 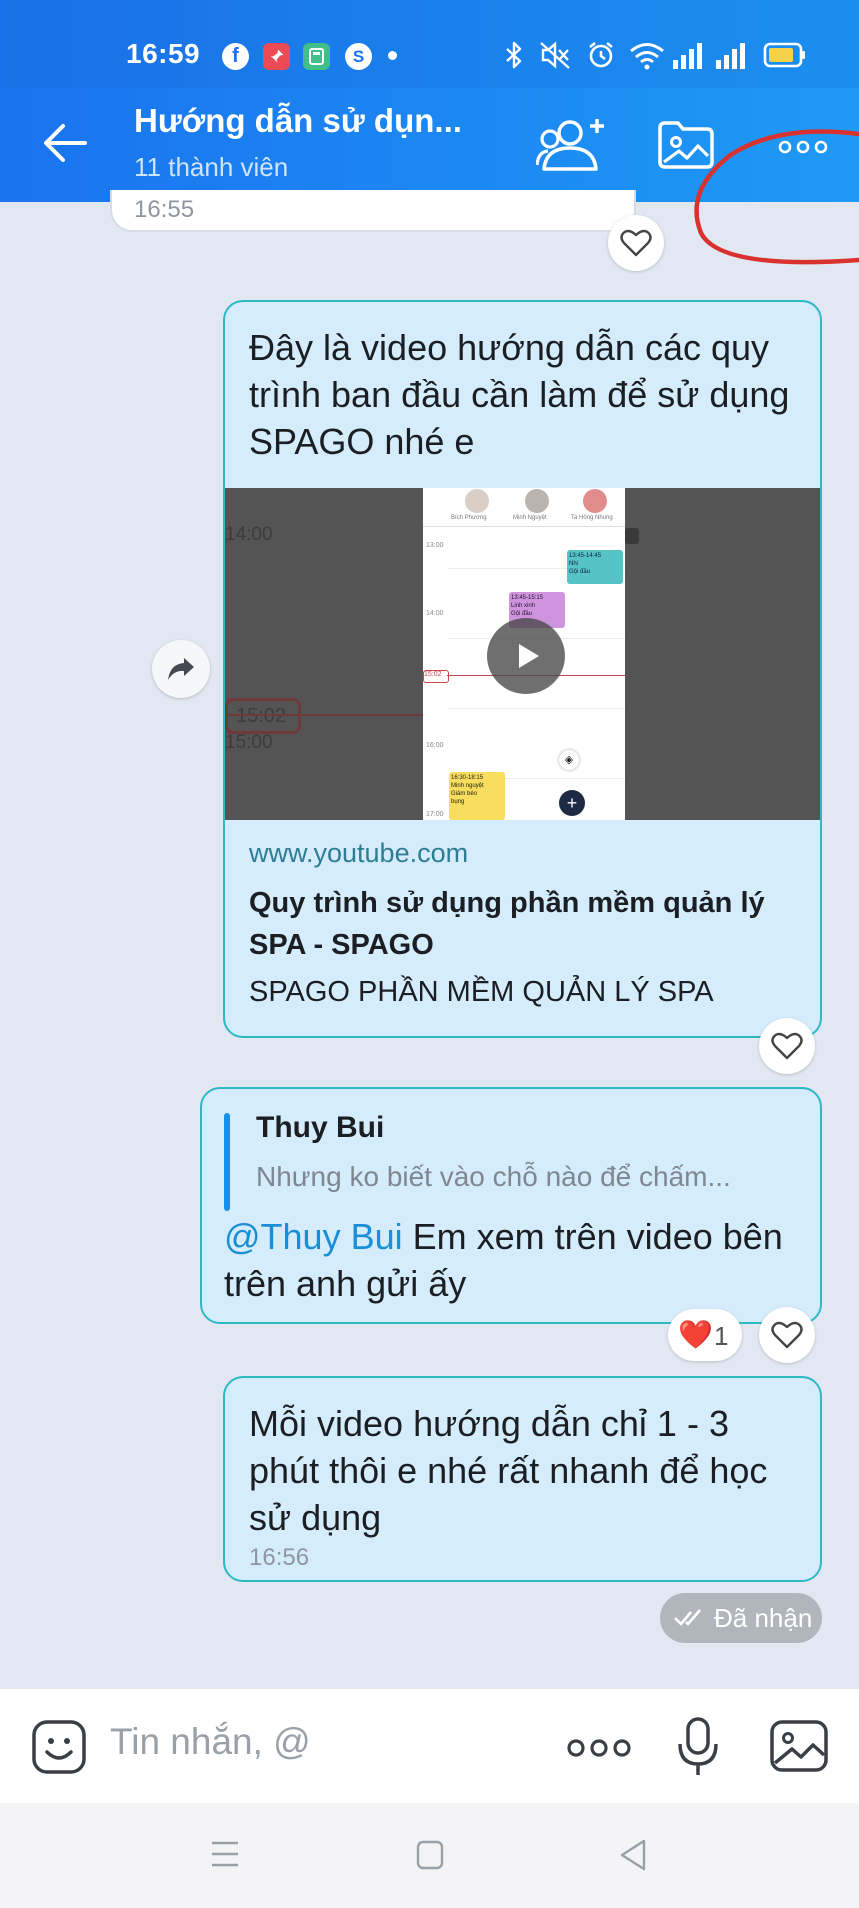 I want to click on play-button, so click(x=526, y=656).